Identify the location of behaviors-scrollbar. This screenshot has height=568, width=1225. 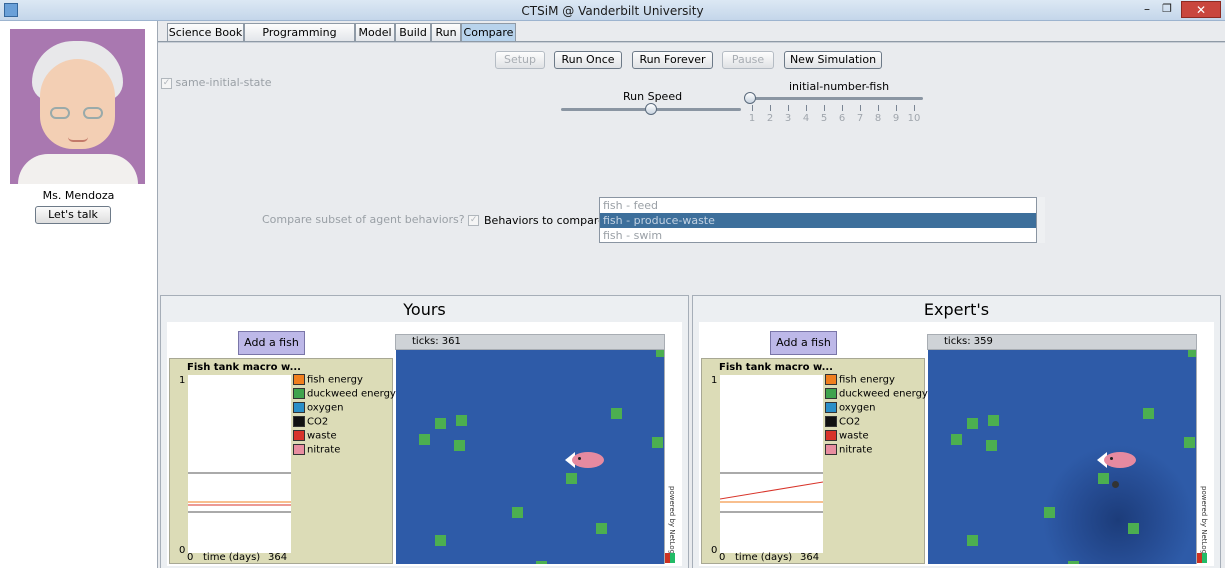
(1040, 220).